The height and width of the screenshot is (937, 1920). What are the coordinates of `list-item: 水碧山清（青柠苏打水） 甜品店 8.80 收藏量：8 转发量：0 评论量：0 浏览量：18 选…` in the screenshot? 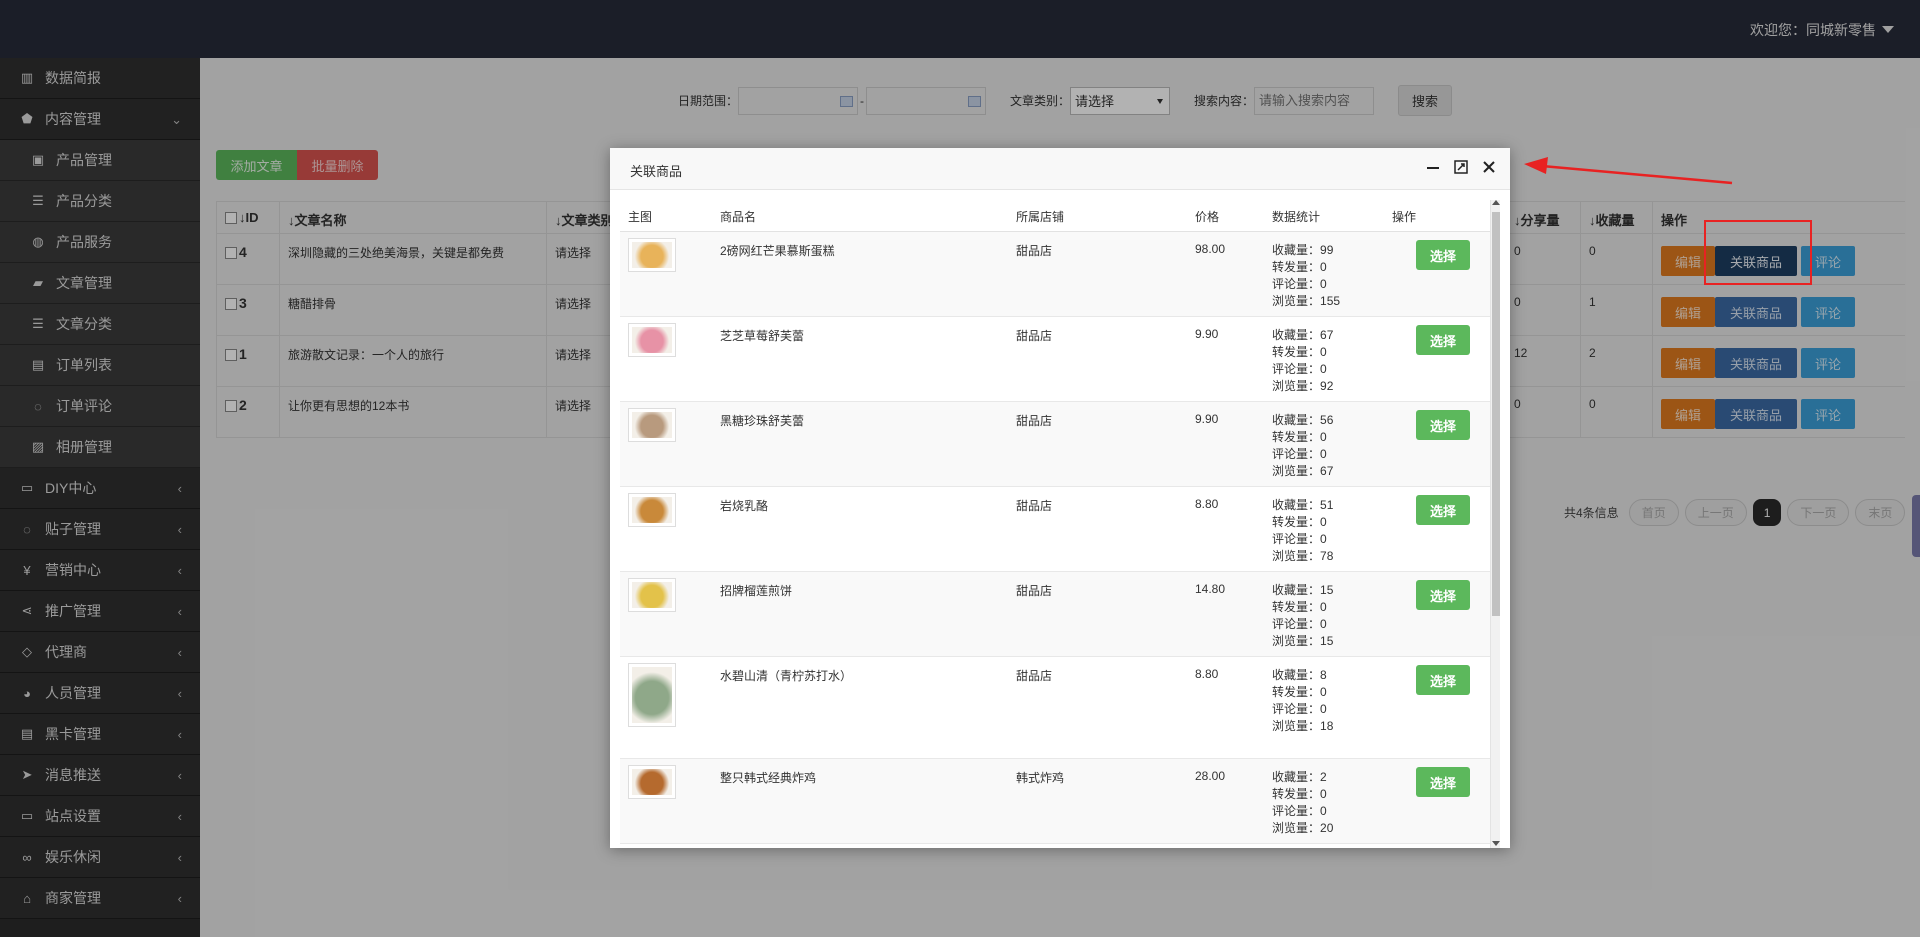 It's located at (1056, 708).